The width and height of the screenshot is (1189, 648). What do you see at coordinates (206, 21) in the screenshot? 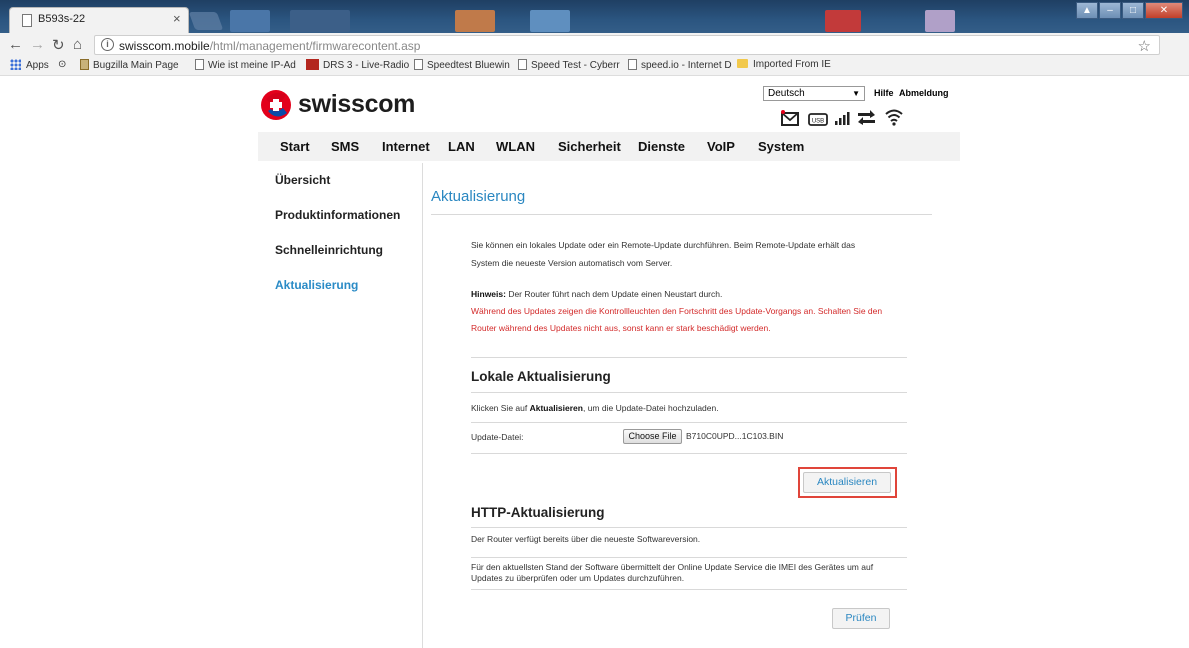
I see `new-tab-button` at bounding box center [206, 21].